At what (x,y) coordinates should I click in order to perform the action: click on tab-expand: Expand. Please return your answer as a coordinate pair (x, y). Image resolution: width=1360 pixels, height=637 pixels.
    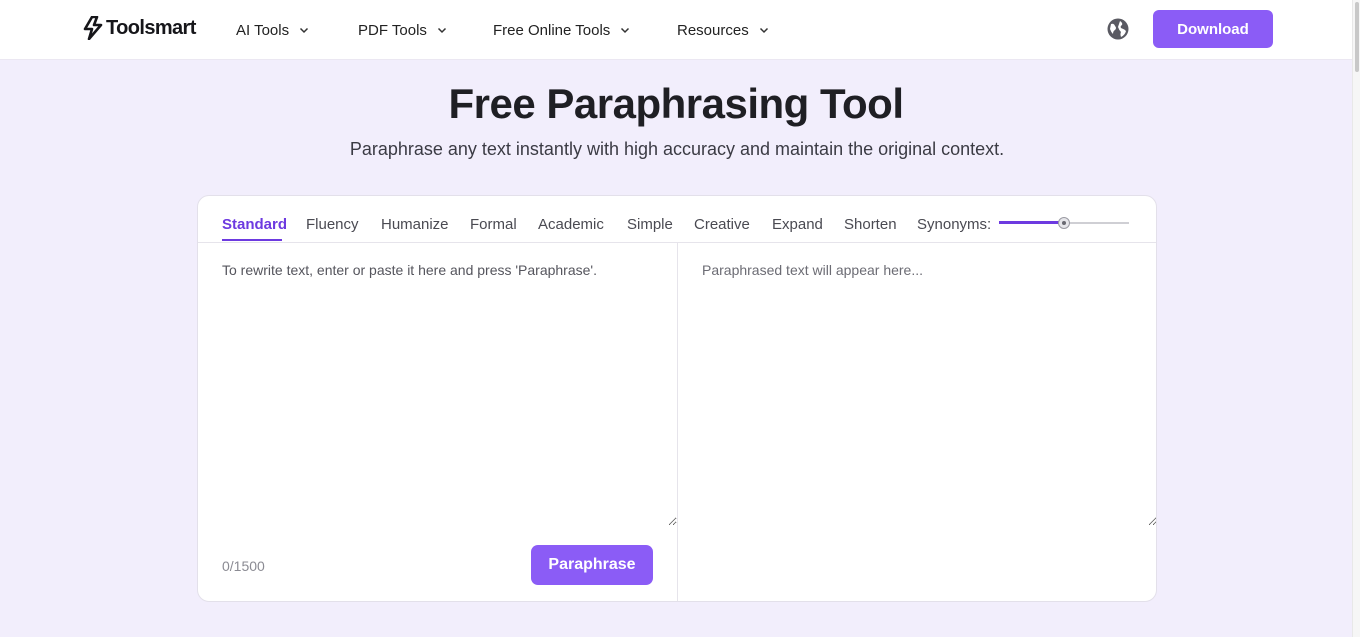
    Looking at the image, I should click on (797, 224).